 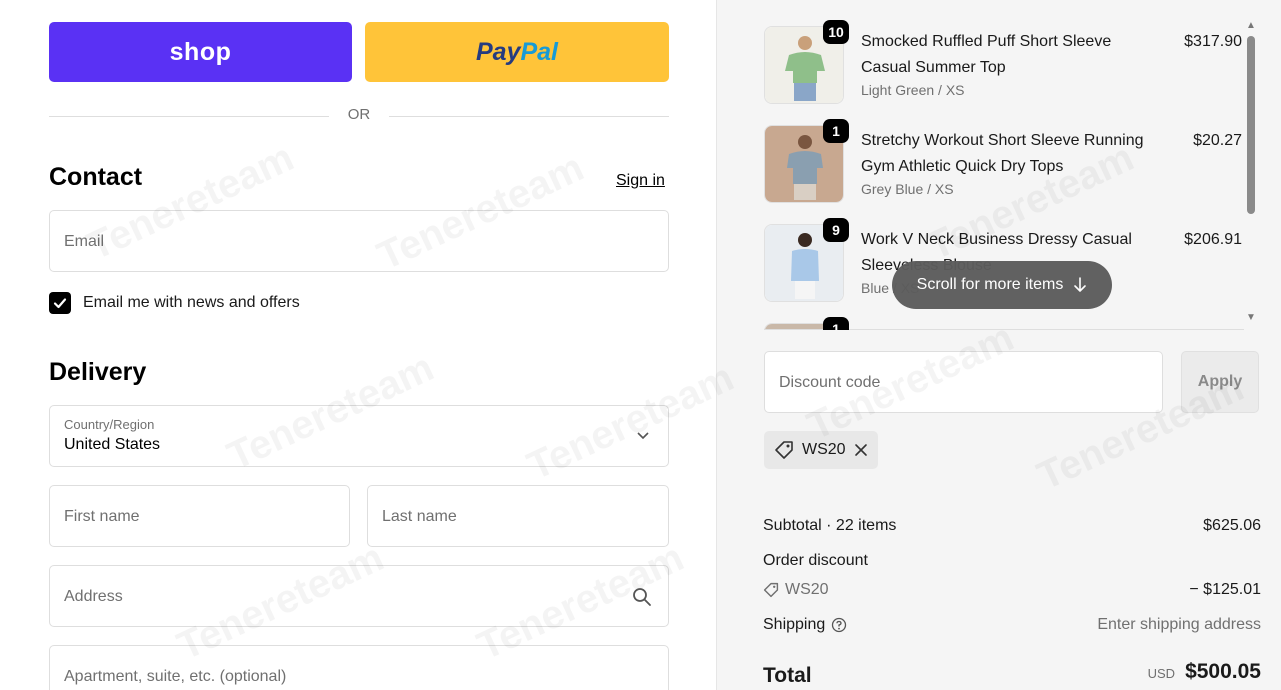 I want to click on remove-discount-icon, so click(x=861, y=450).